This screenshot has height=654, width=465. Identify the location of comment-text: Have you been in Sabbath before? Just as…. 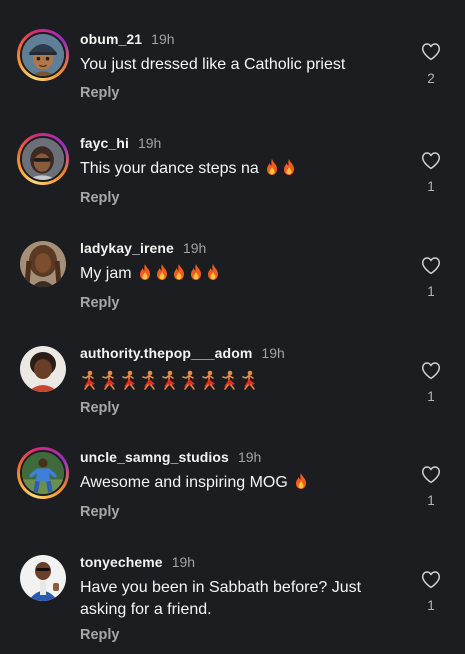
(240, 598).